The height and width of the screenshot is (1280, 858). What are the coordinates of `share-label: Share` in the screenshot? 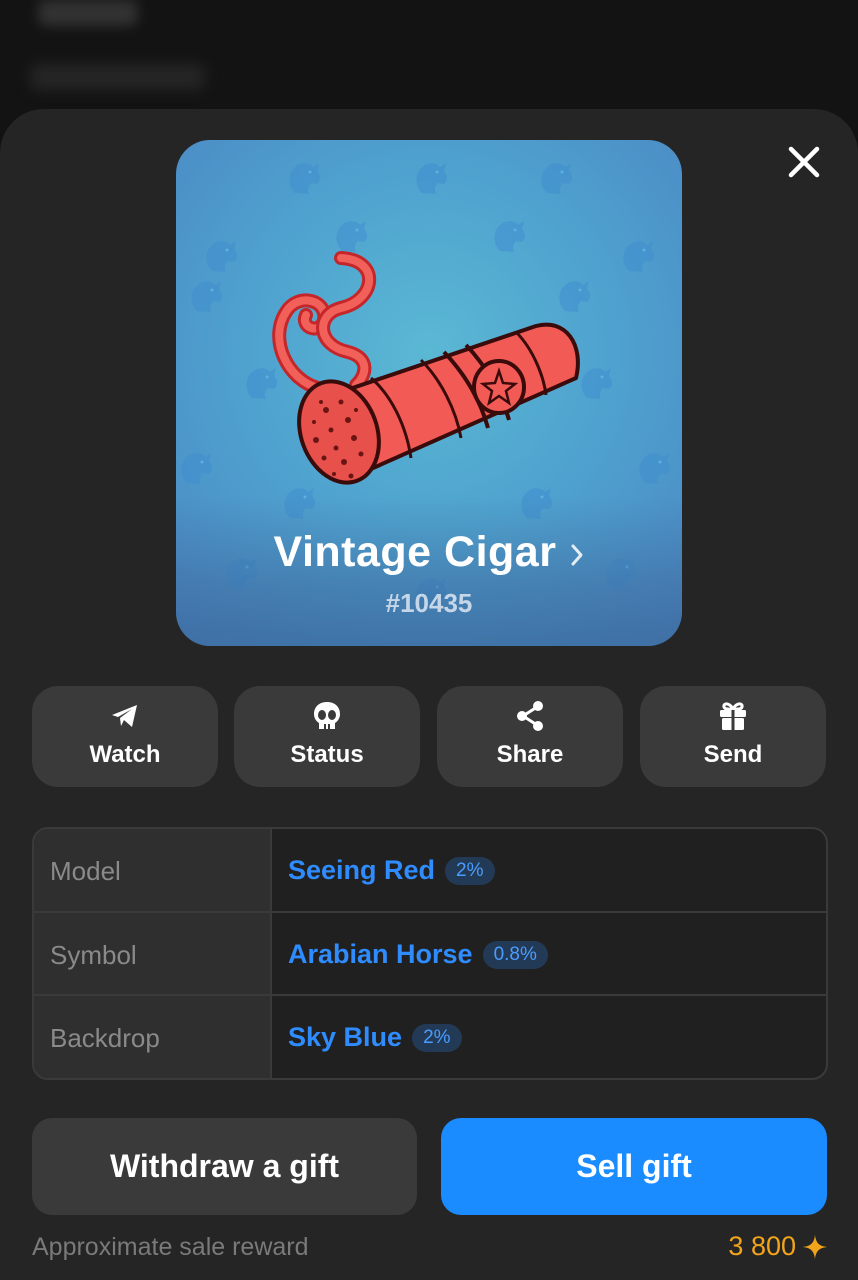 It's located at (530, 754).